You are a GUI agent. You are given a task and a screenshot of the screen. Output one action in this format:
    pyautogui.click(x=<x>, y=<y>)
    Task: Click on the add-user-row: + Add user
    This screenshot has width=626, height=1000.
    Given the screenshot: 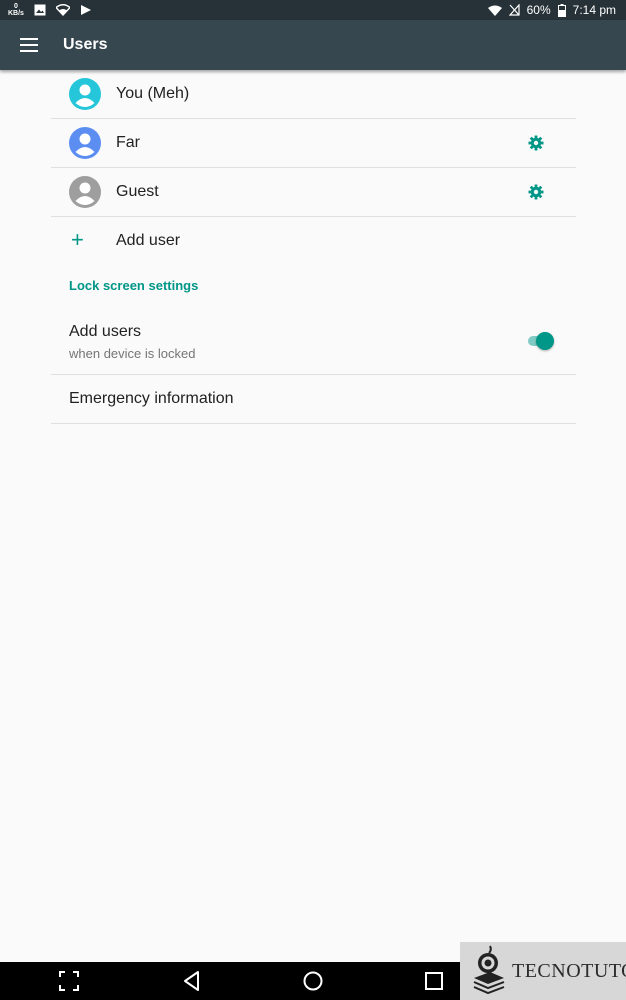 What is the action you would take?
    pyautogui.click(x=313, y=241)
    